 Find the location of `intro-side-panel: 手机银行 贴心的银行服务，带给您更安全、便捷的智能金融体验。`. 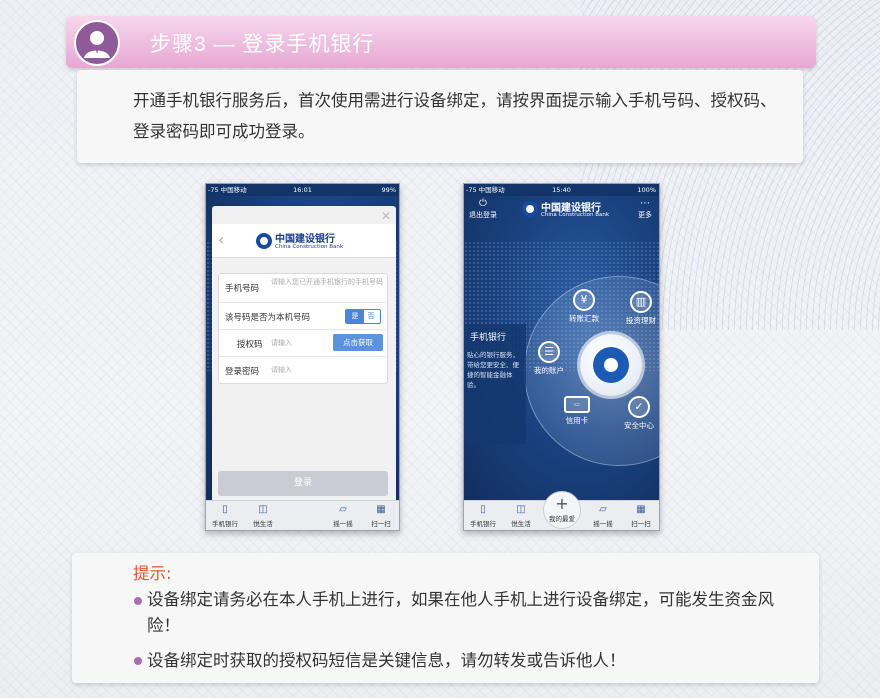

intro-side-panel: 手机银行 贴心的银行服务，带给您更安全、便捷的智能金融体验。 is located at coordinates (495, 384).